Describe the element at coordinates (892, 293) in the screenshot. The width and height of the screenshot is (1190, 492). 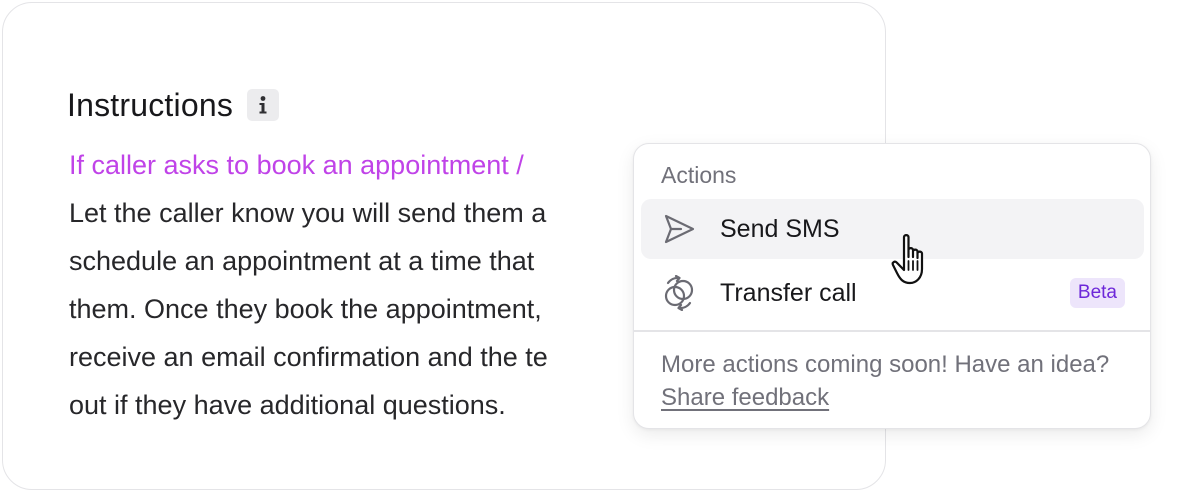
I see `transfer-call-menu-item: Transfer call Beta` at that location.